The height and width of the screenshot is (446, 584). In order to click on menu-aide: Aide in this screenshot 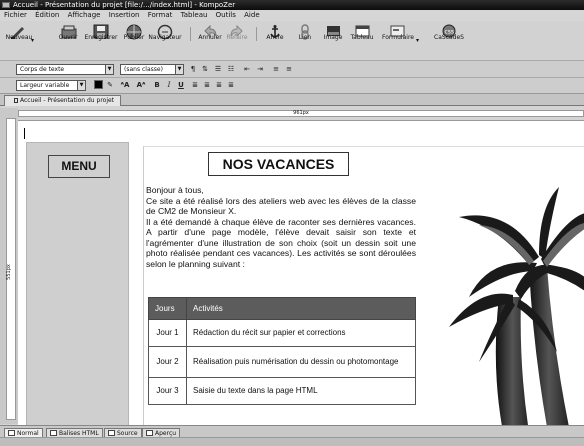, I will do `click(251, 15)`.